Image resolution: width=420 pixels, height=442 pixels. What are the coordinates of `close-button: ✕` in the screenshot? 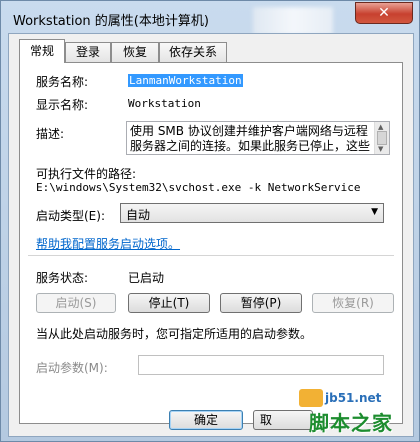 It's located at (384, 13).